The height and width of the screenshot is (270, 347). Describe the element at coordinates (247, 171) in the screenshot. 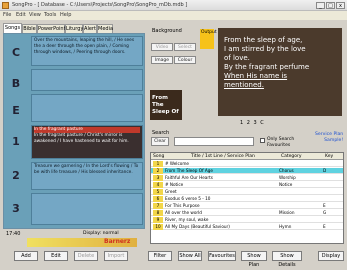

I see `table-row: 2 From The Sleep Of Age Chorus D` at that location.